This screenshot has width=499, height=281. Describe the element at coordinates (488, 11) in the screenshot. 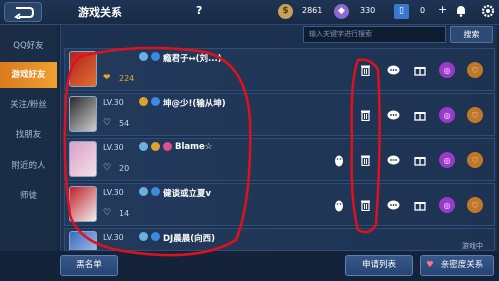

I see `gear-icon` at that location.